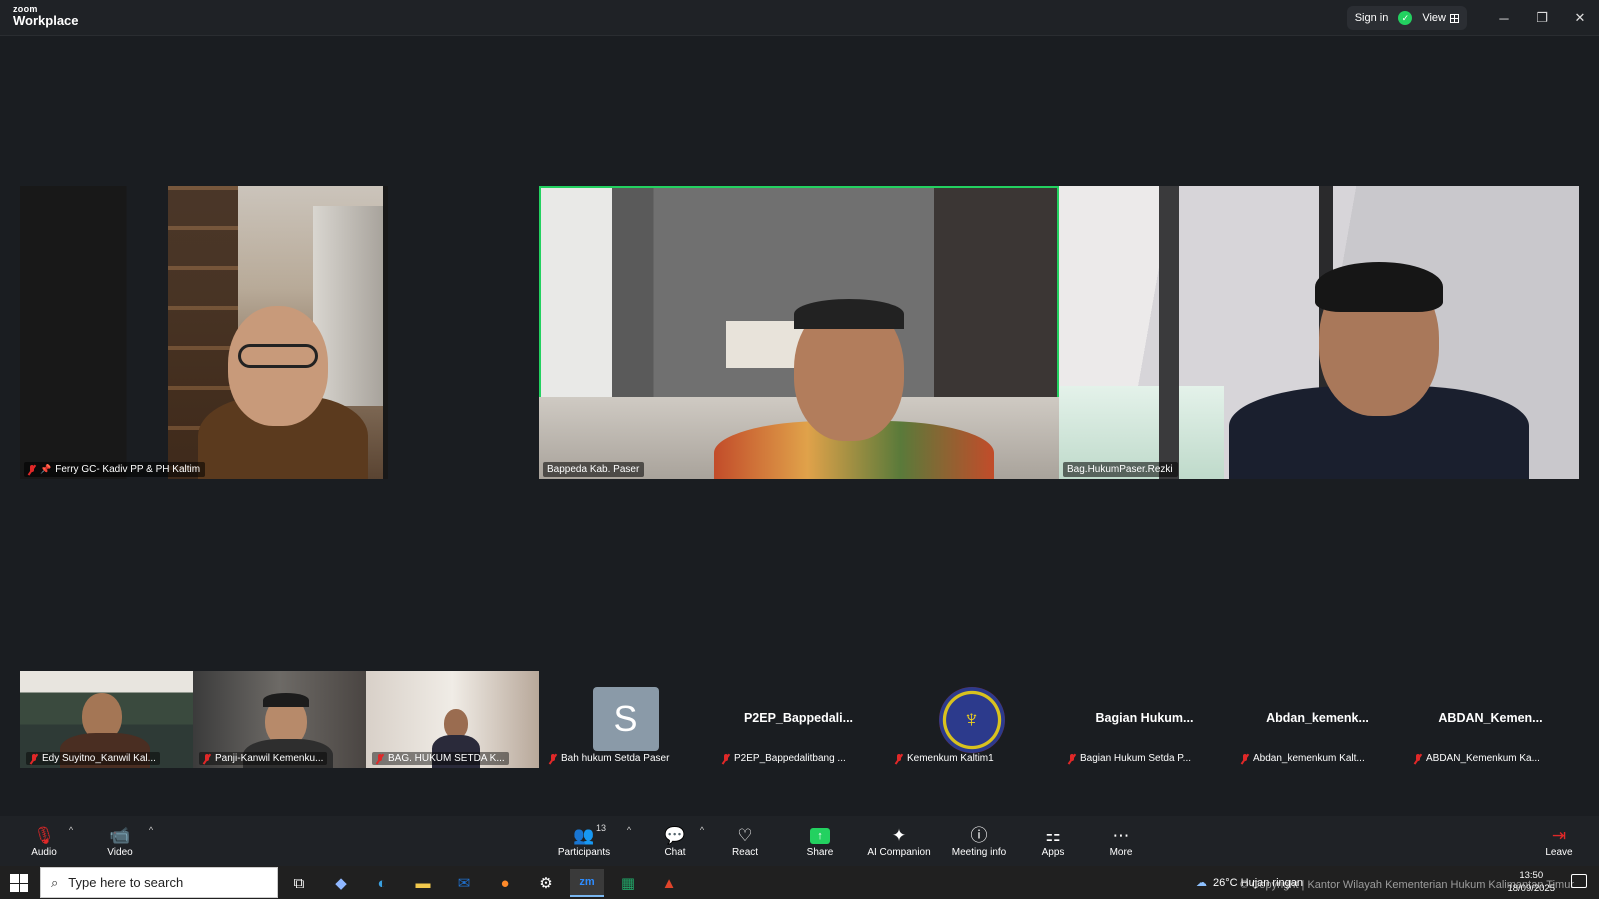 This screenshot has width=1599, height=899. I want to click on ai-companion-button: ✦ AI Companion, so click(899, 841).